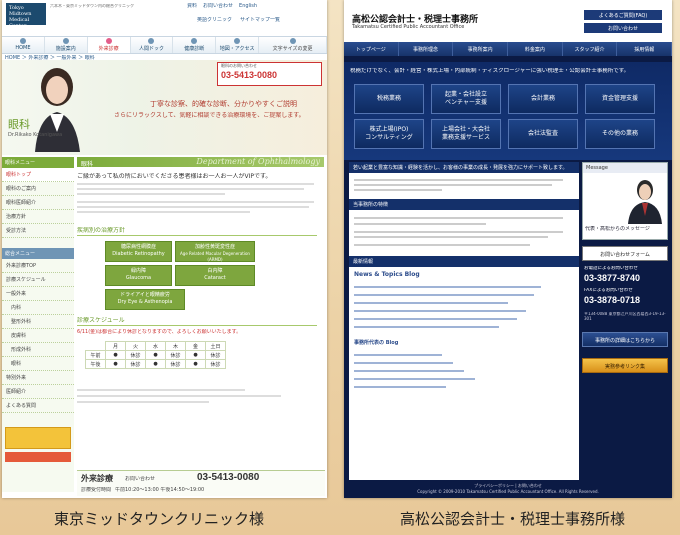 The width and height of the screenshot is (680, 535). Describe the element at coordinates (87, 164) in the screenshot. I see `section-title: 眼科` at that location.